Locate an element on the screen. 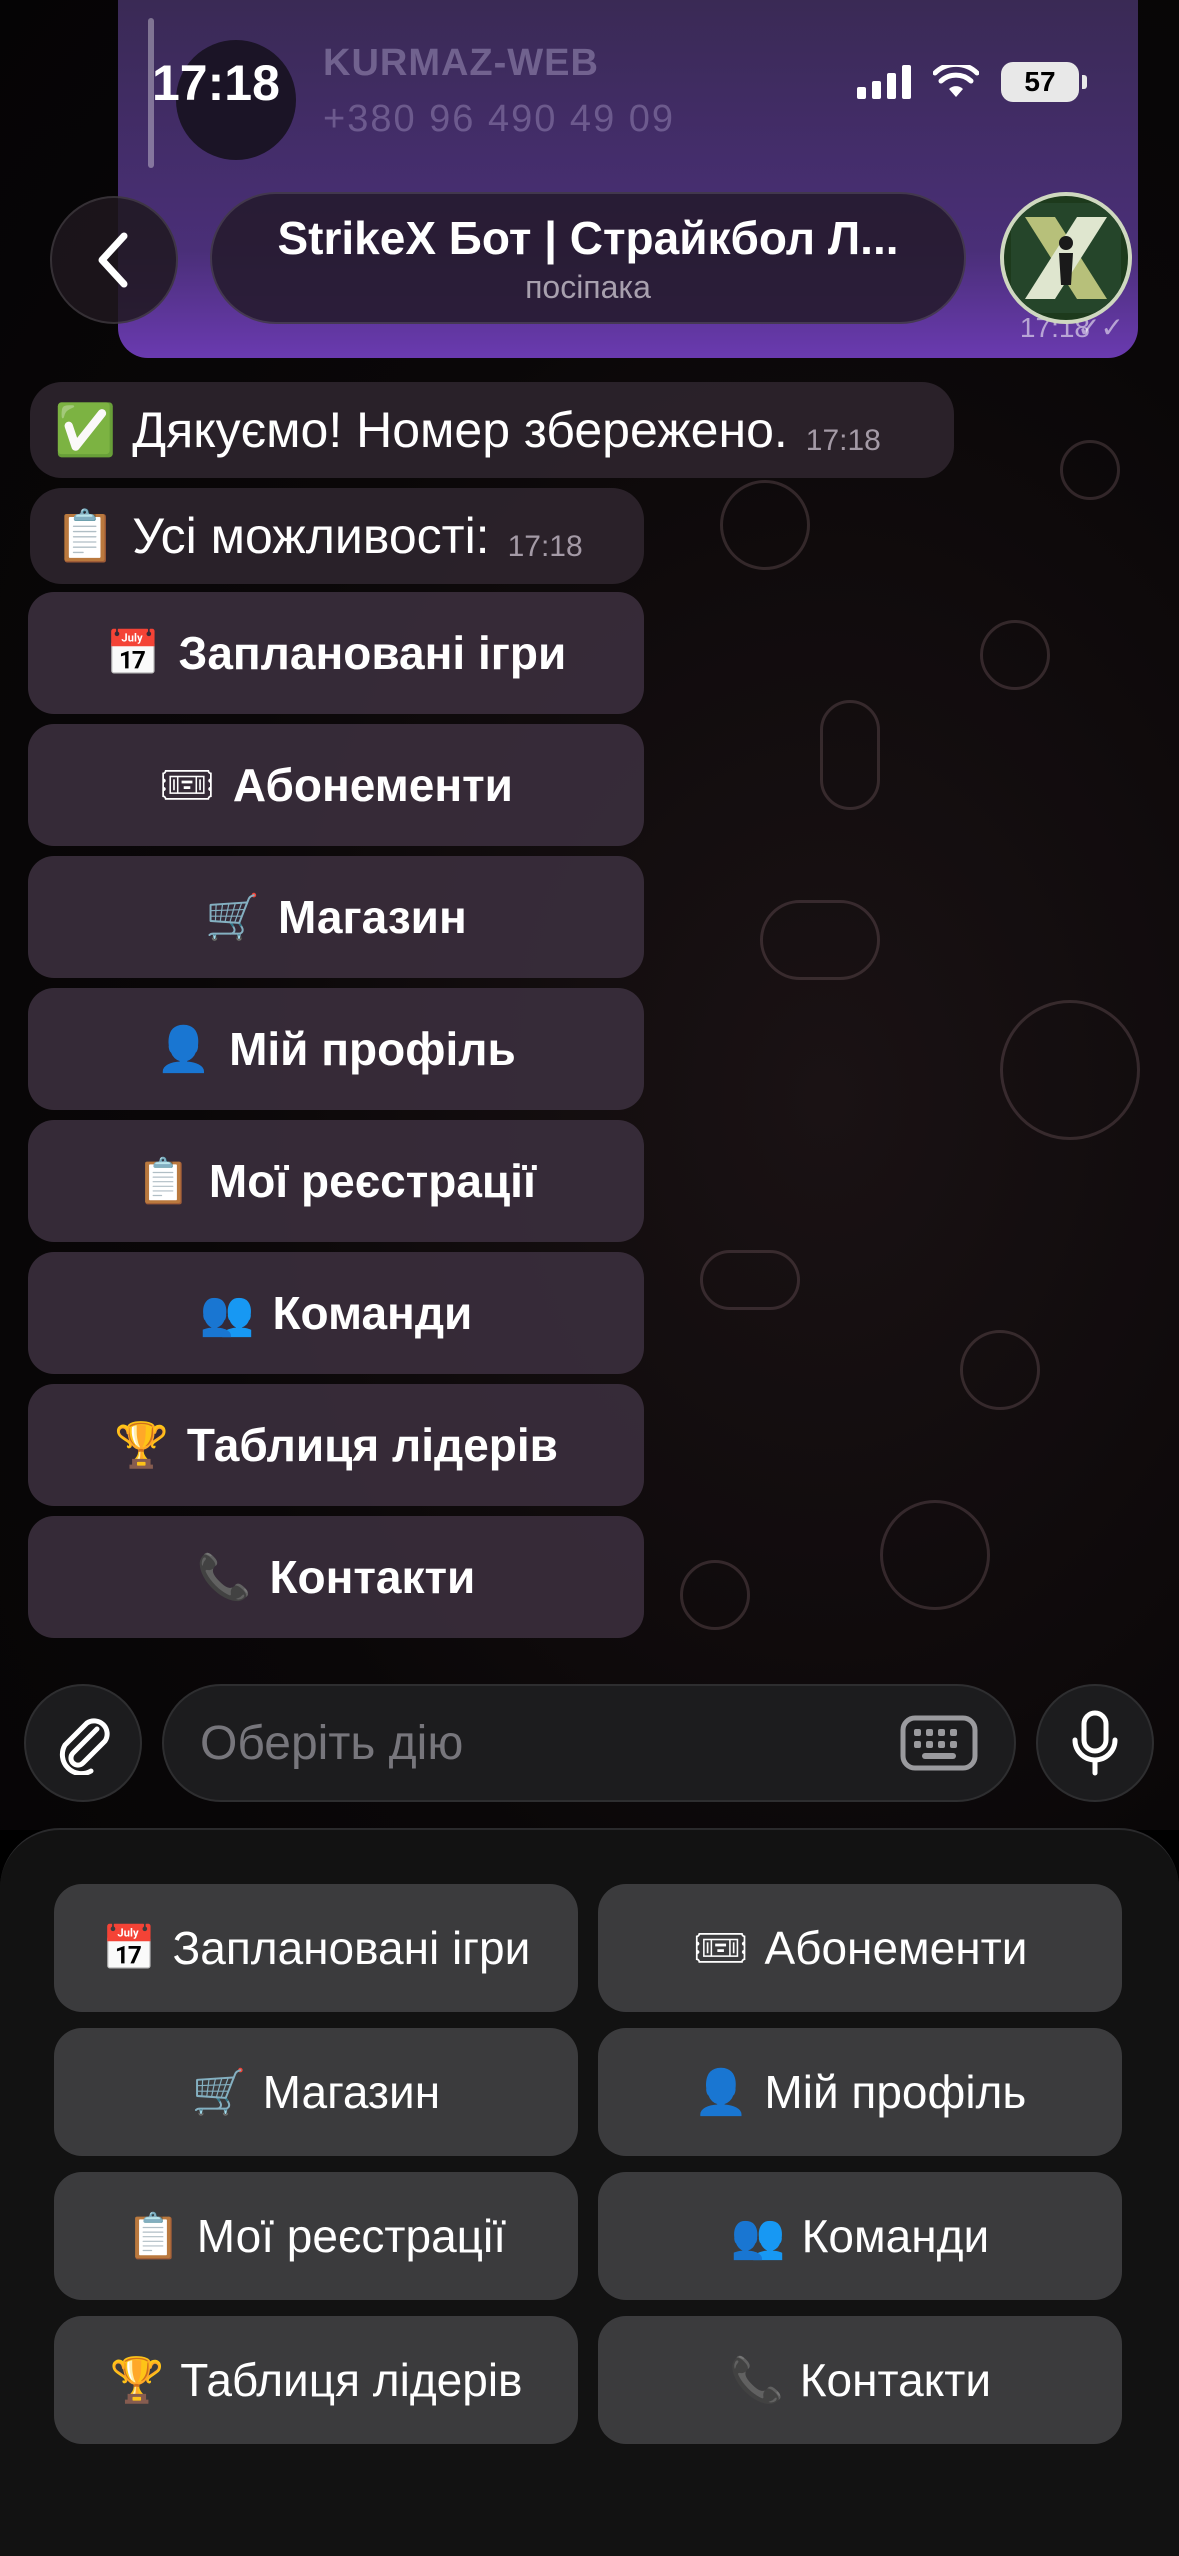 Image resolution: width=1179 pixels, height=2556 pixels. bot-avatar is located at coordinates (1066, 258).